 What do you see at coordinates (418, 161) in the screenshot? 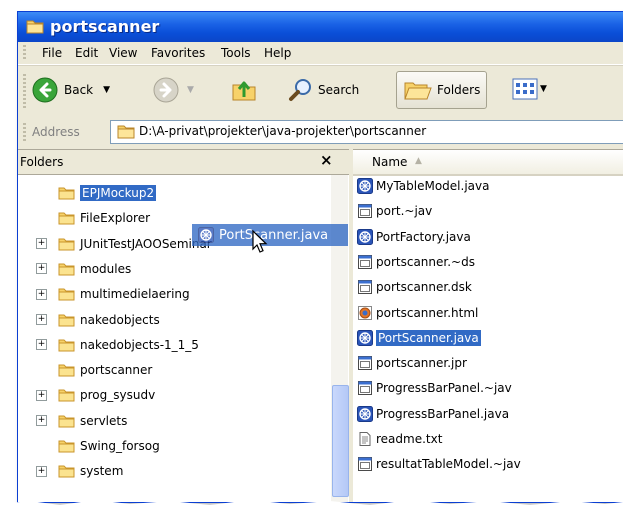
I see `sort-ascending-icon: ▲` at bounding box center [418, 161].